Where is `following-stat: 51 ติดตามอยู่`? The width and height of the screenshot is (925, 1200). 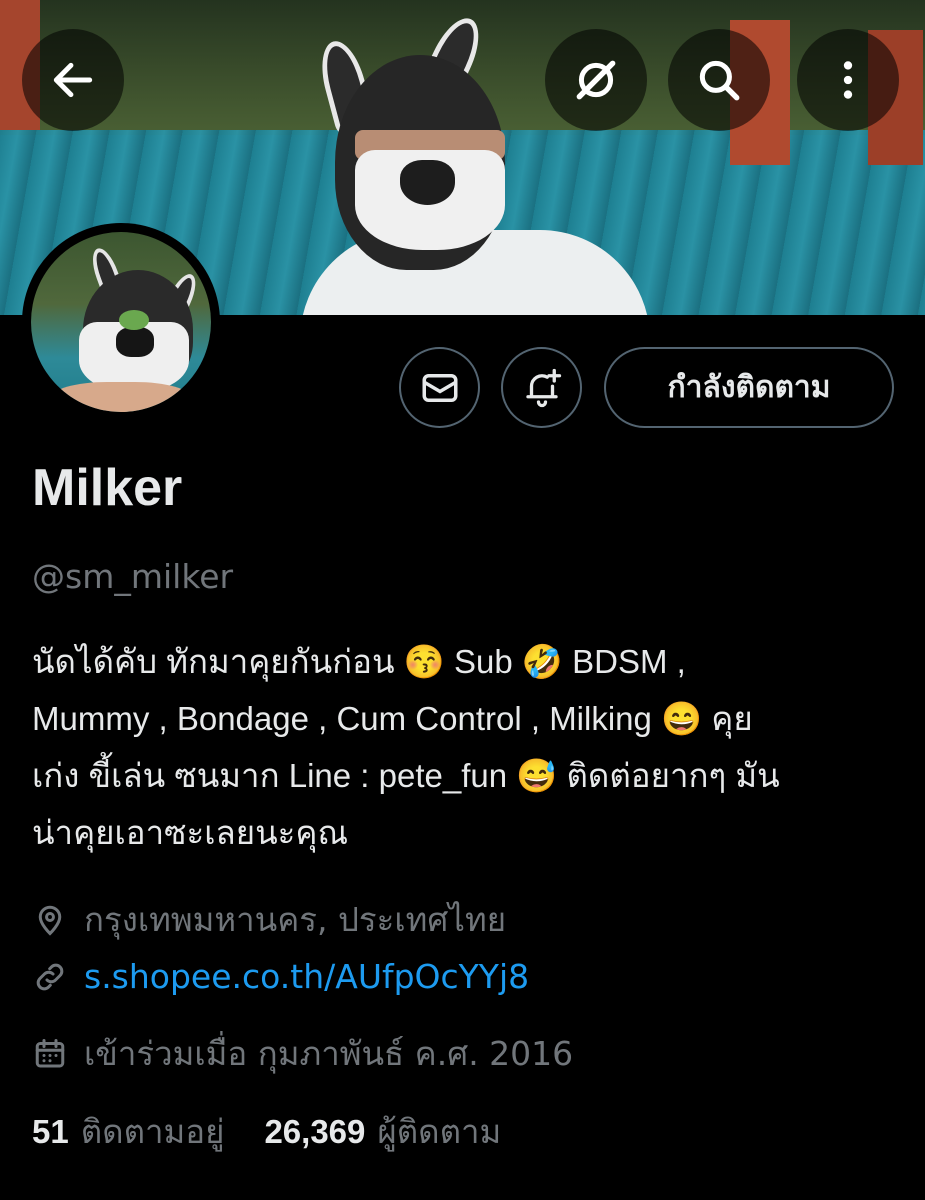 following-stat: 51 ติดตามอยู่ is located at coordinates (128, 1131).